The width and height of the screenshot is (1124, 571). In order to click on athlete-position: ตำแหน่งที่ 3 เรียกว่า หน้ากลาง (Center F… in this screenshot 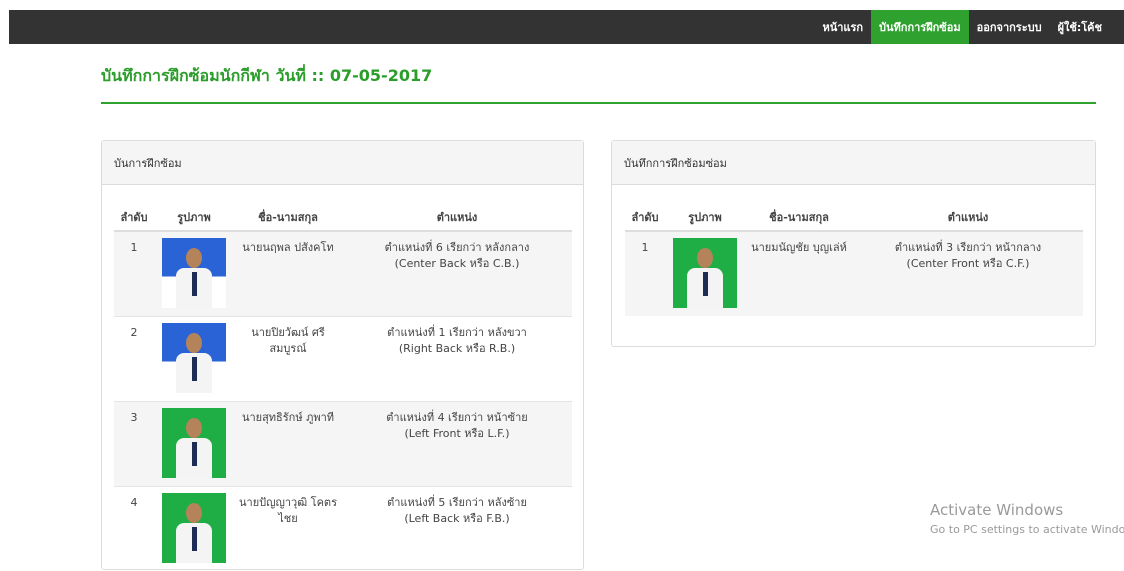, I will do `click(968, 273)`.